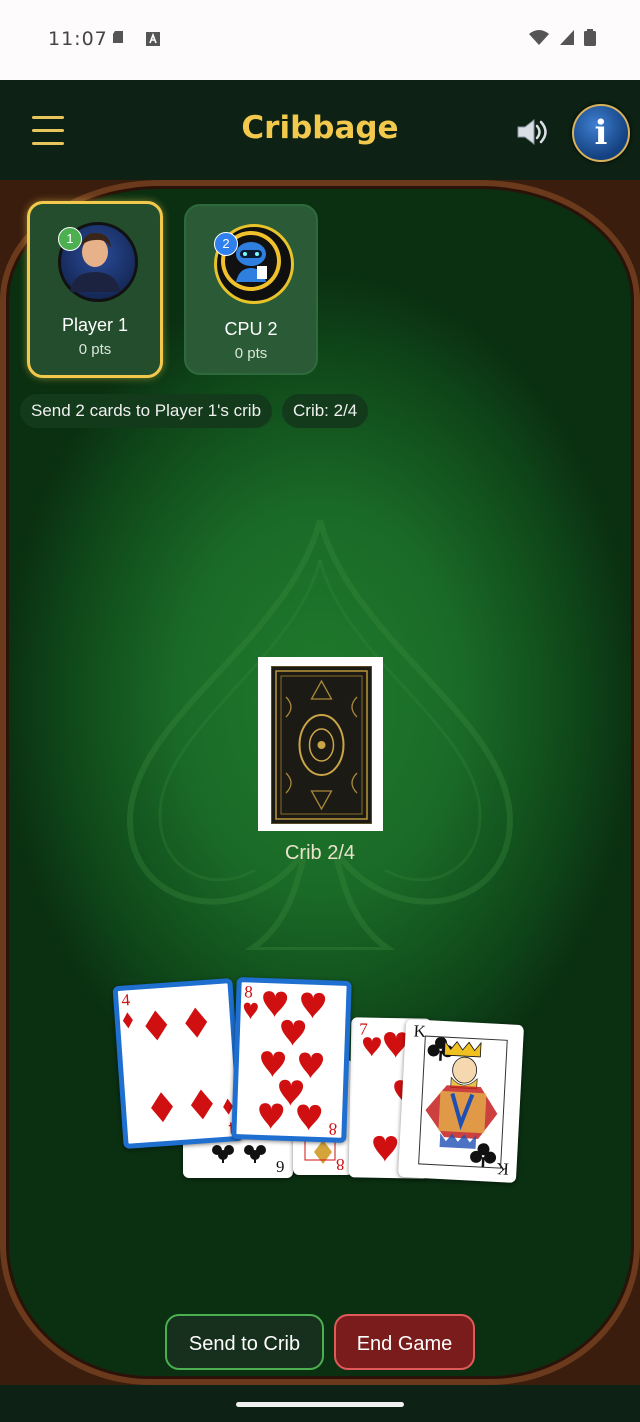  What do you see at coordinates (280, 1166) in the screenshot?
I see `card-rank-label: 6` at bounding box center [280, 1166].